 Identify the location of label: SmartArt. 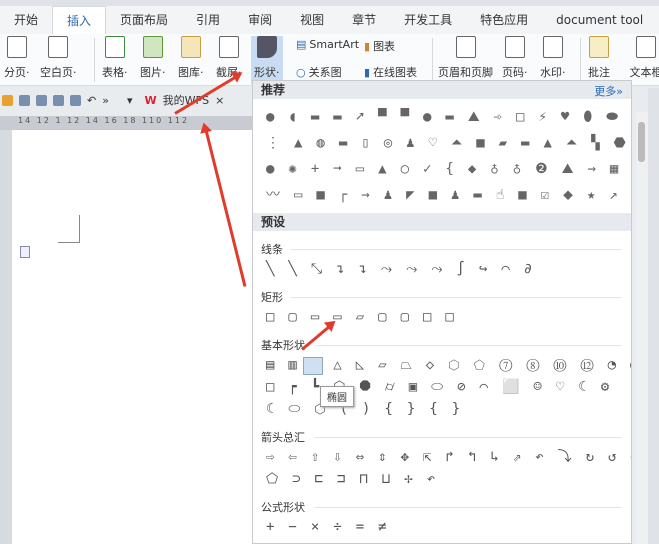
(334, 44).